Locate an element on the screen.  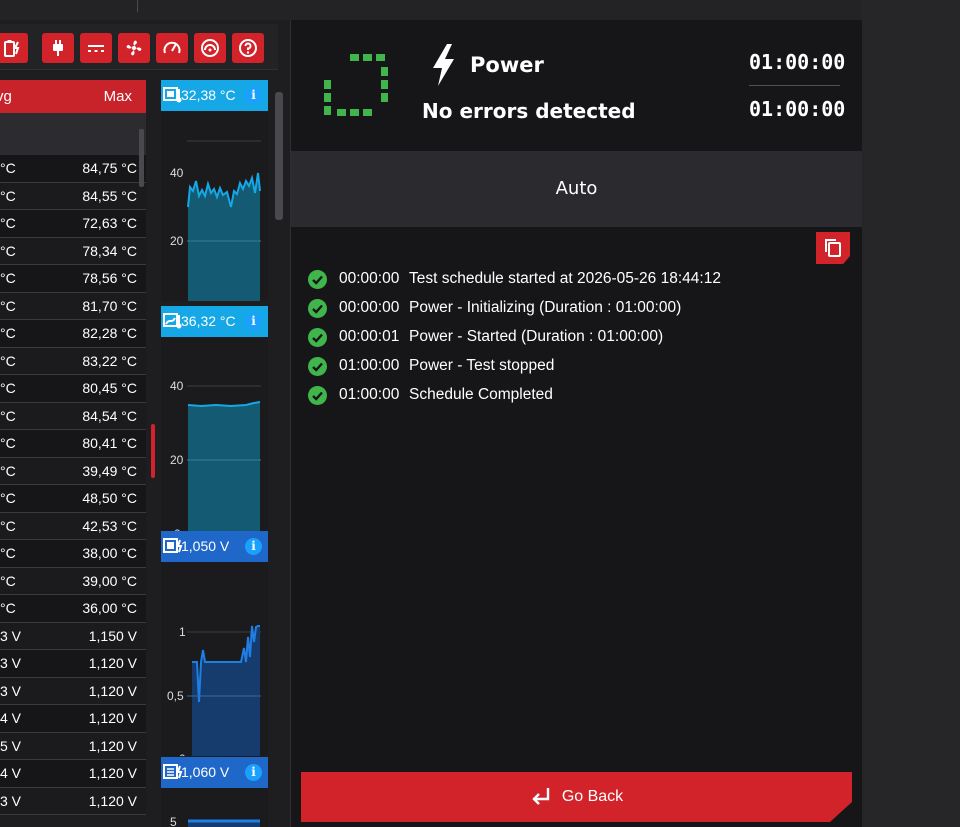
mode-selector: Auto is located at coordinates (576, 189).